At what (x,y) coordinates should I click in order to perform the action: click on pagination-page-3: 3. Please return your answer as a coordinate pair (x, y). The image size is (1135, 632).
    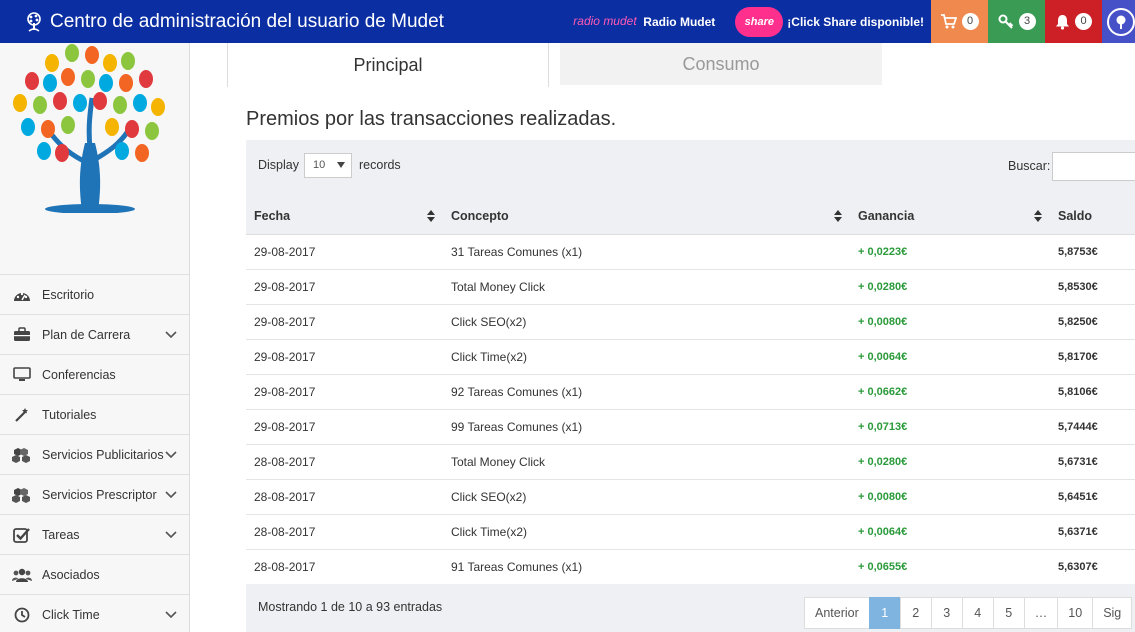
    Looking at the image, I should click on (946, 613).